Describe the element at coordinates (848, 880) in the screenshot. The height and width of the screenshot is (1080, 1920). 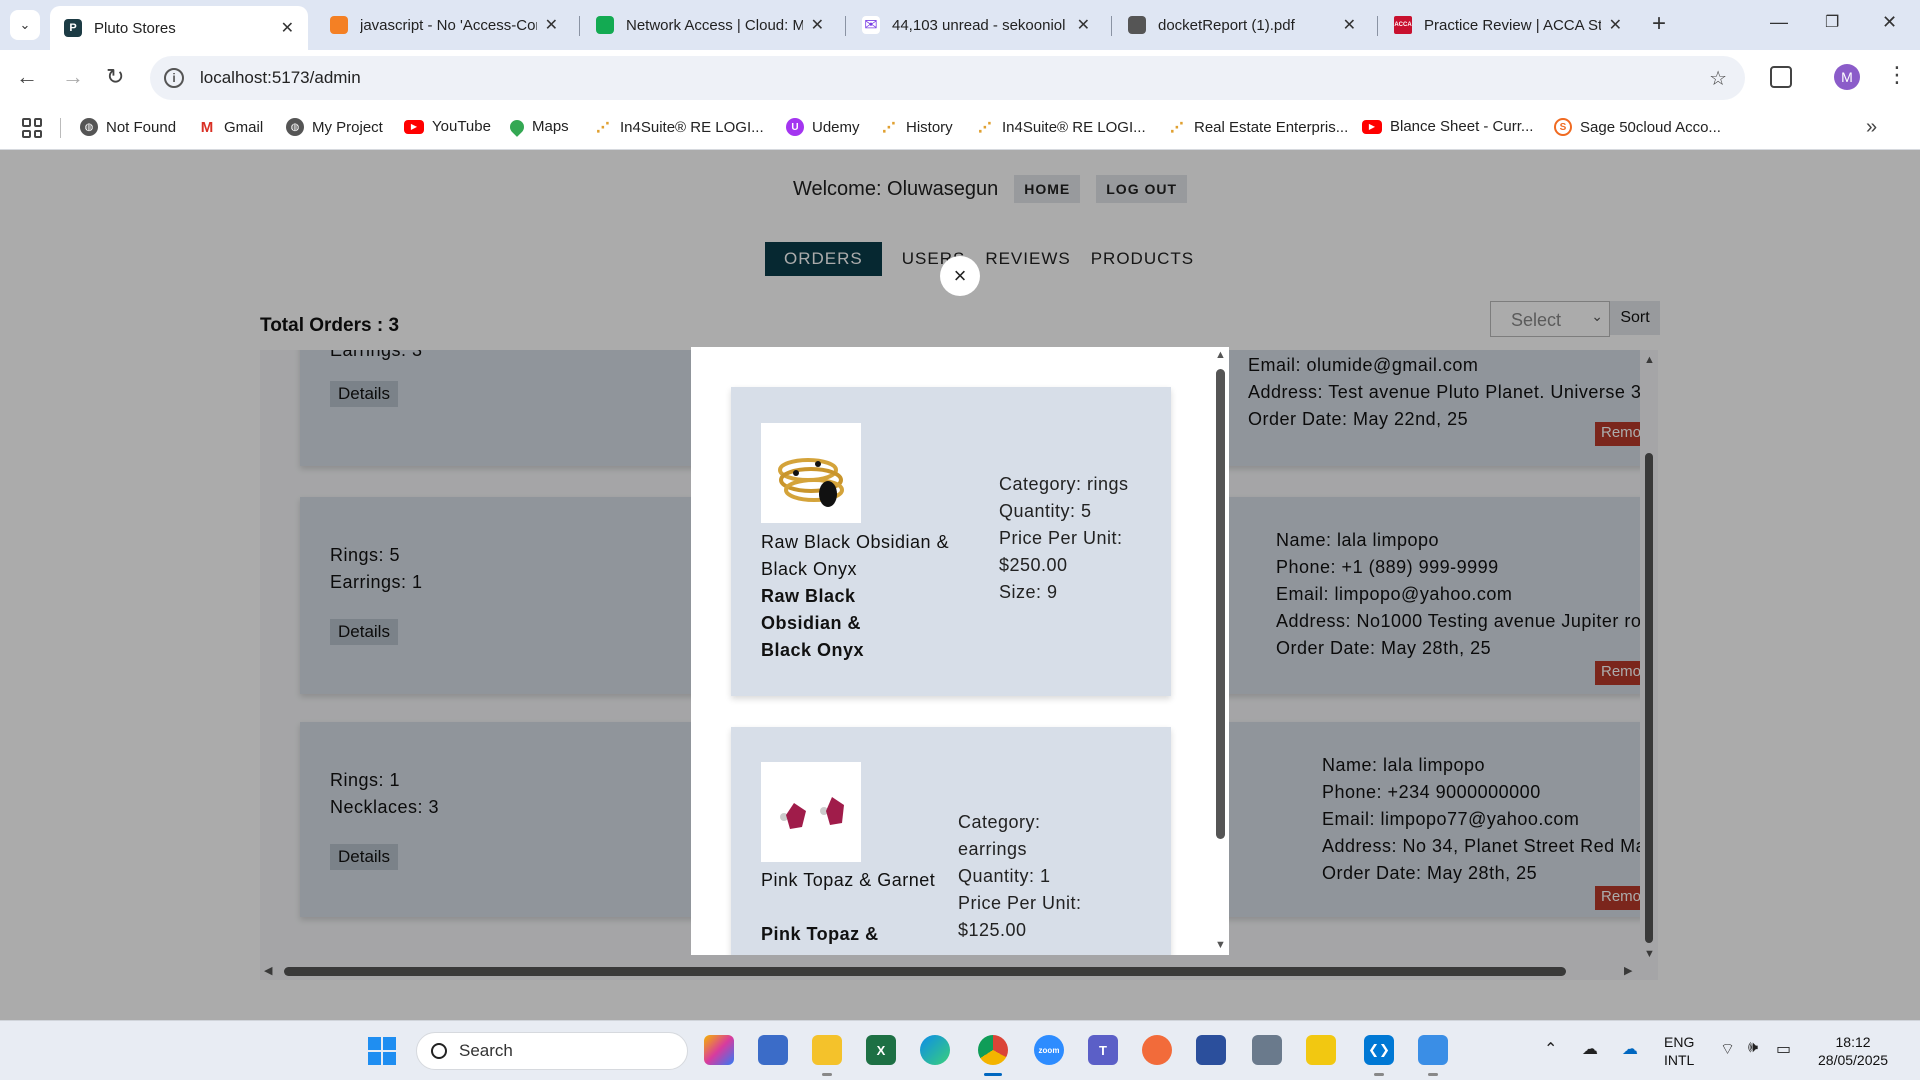
I see `item-name: Pink Topaz & Garnet` at that location.